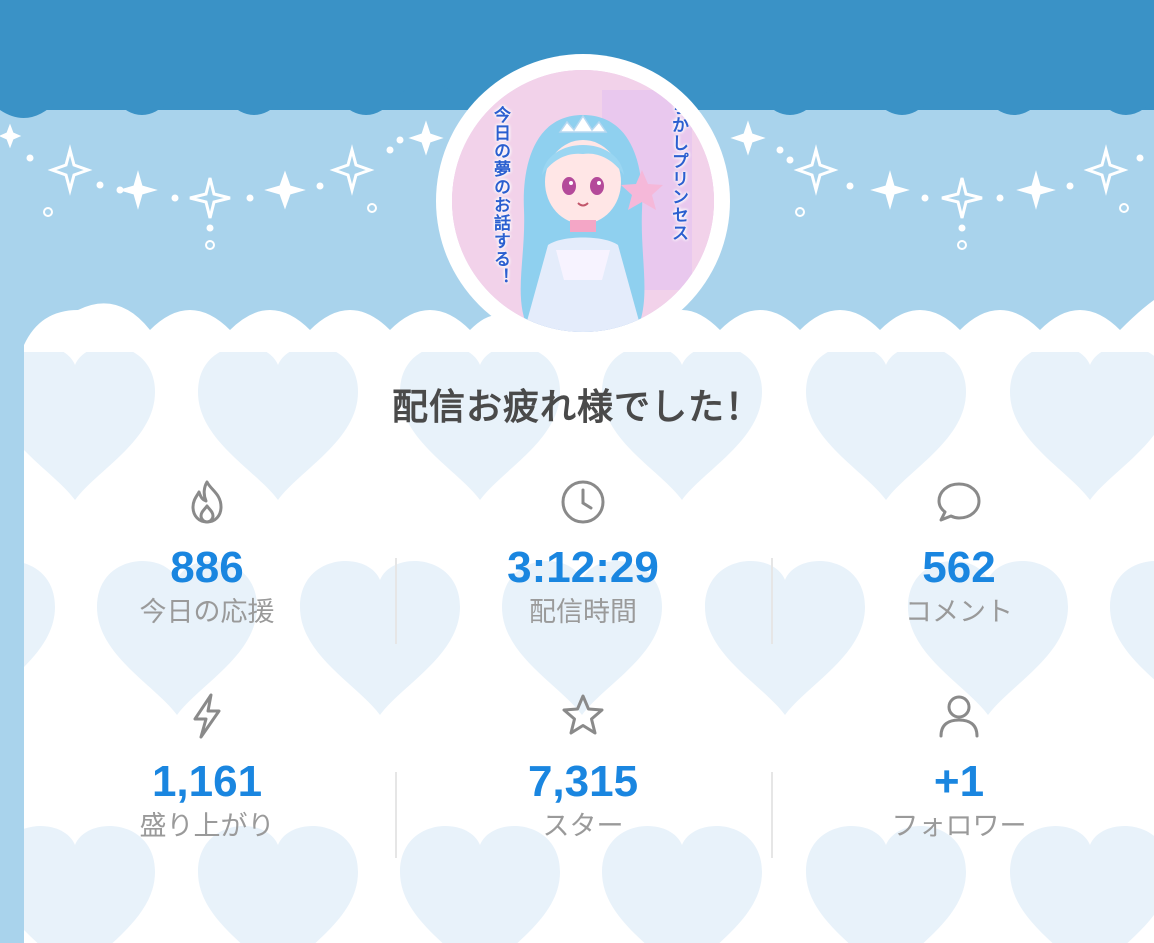 Image resolution: width=1154 pixels, height=943 pixels. I want to click on comment-icon, so click(959, 502).